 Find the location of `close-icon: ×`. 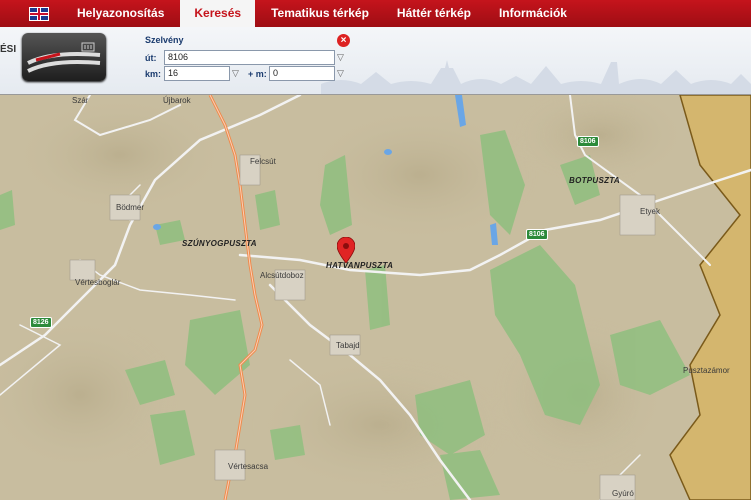

close-icon: × is located at coordinates (343, 40).